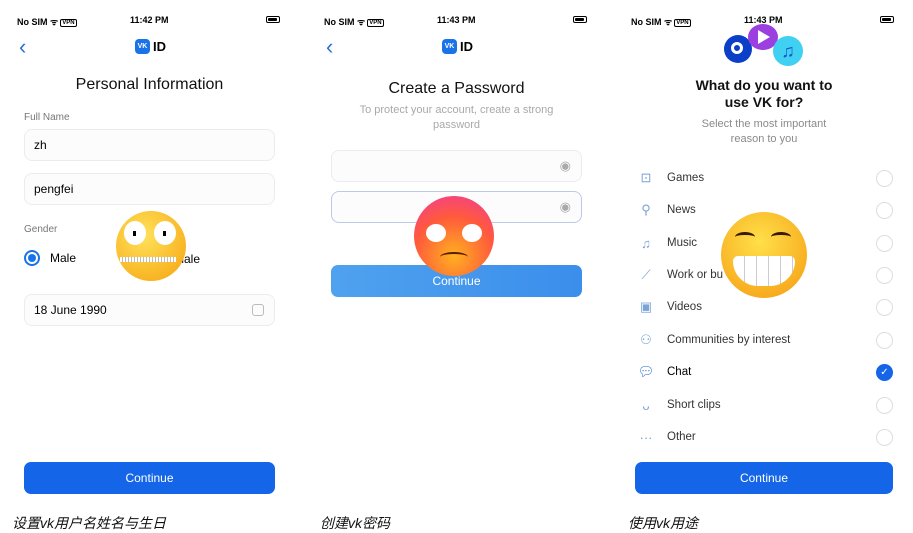  What do you see at coordinates (456, 88) in the screenshot?
I see `page-title: Create a Password` at bounding box center [456, 88].